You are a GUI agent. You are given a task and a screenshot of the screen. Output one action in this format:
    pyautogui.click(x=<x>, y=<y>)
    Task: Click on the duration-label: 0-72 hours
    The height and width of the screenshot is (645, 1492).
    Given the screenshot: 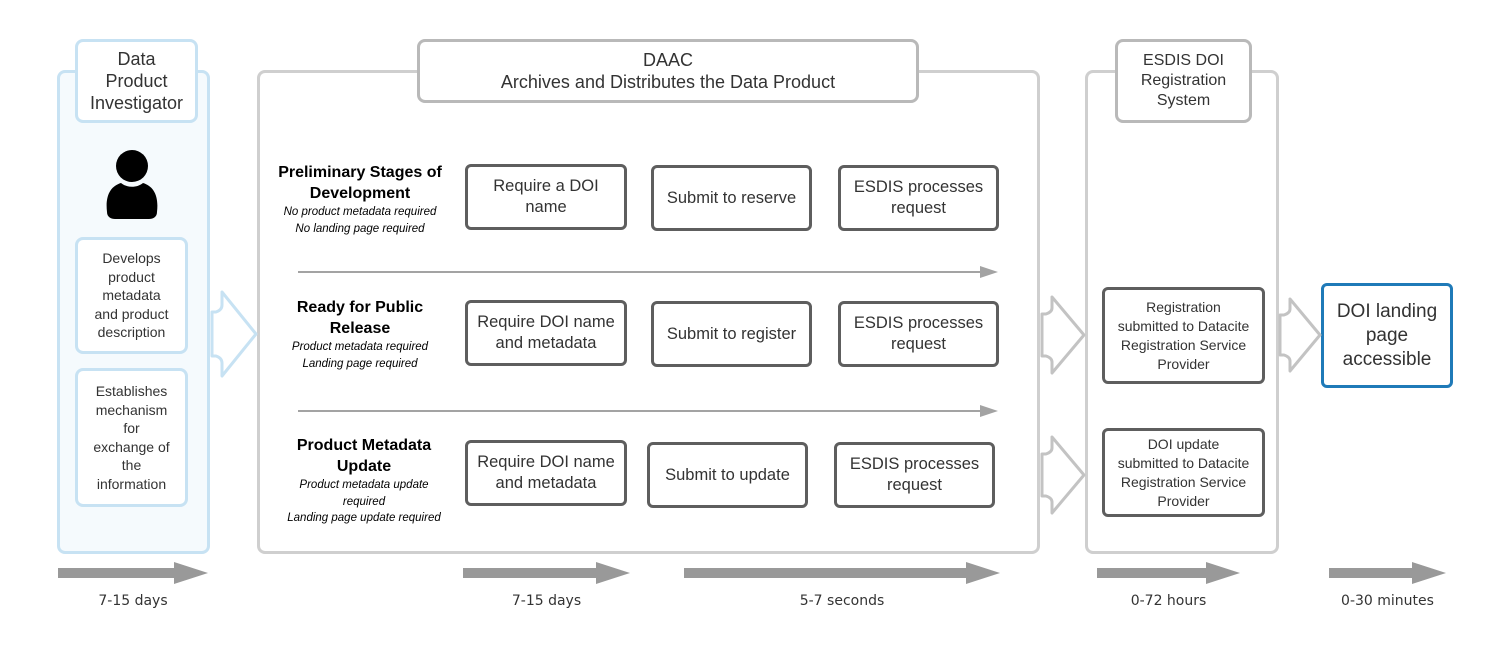 What is the action you would take?
    pyautogui.click(x=1168, y=601)
    